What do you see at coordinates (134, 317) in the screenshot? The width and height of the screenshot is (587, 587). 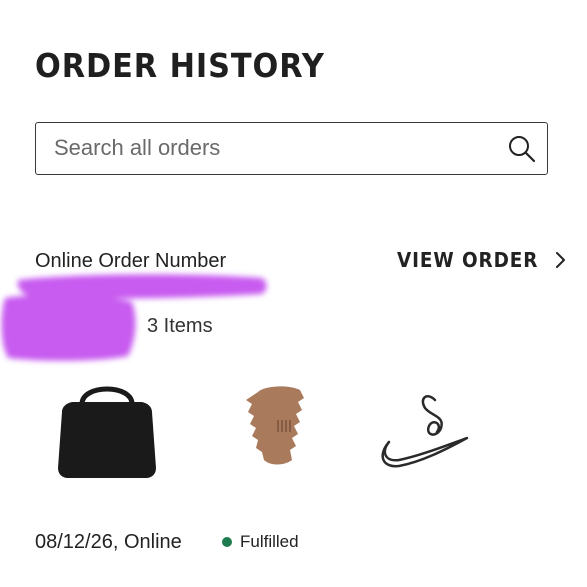 I see `redaction-mark` at bounding box center [134, 317].